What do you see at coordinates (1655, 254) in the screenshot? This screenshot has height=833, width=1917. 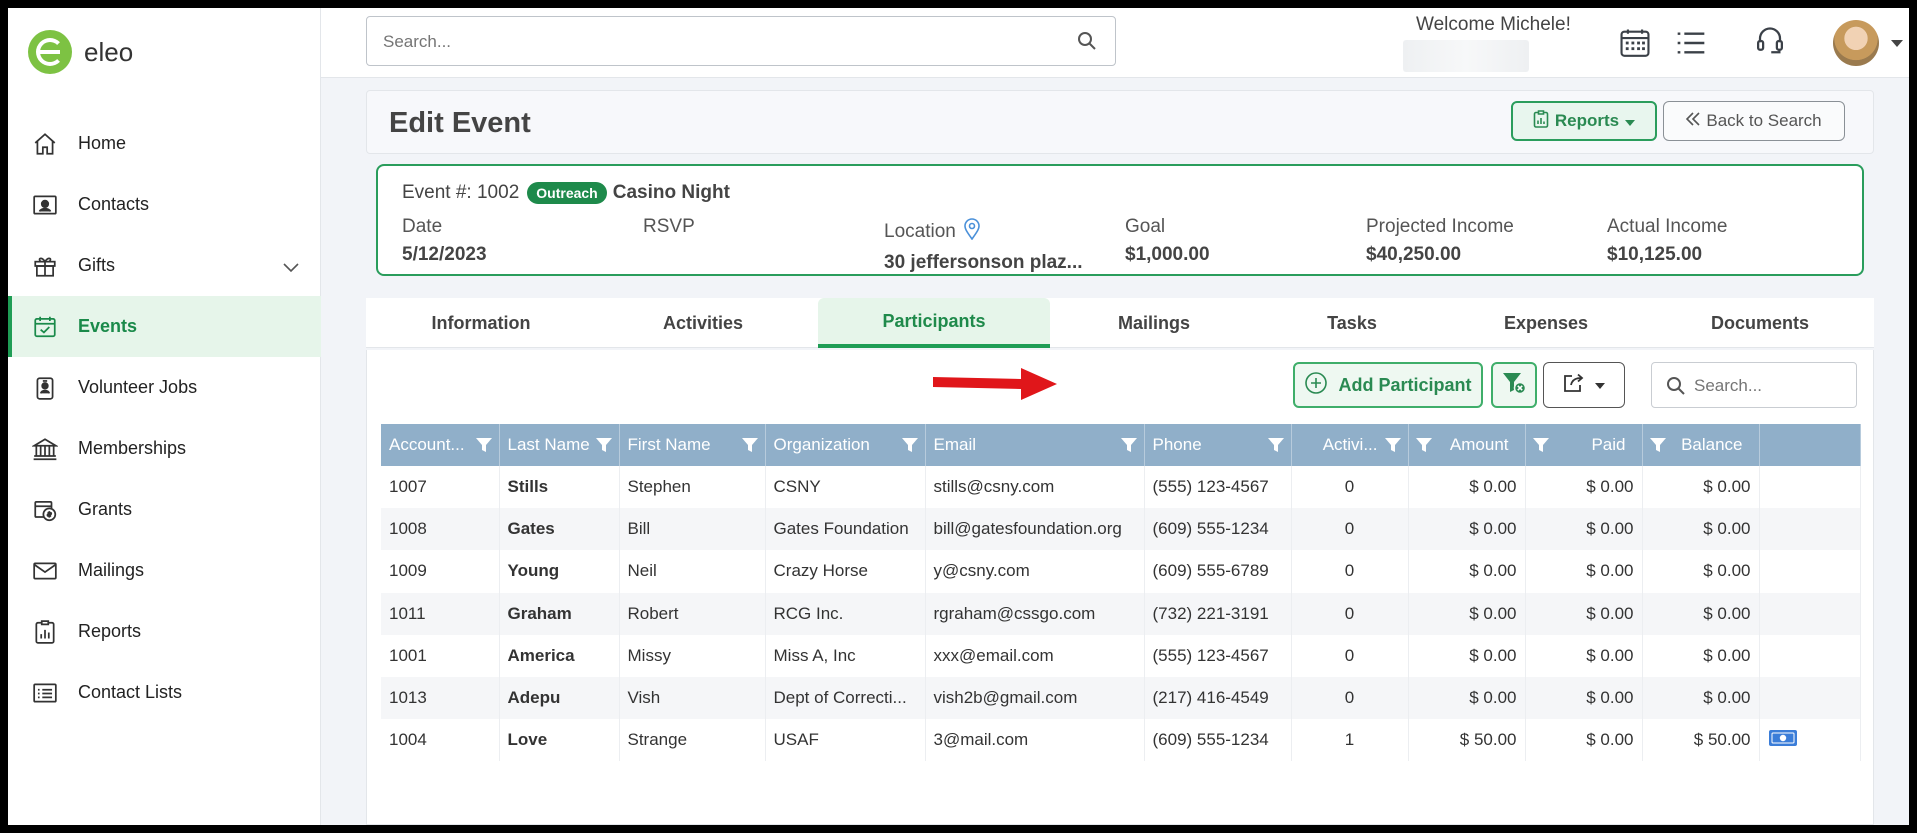 I see `actual-income-value: $10,125.00` at bounding box center [1655, 254].